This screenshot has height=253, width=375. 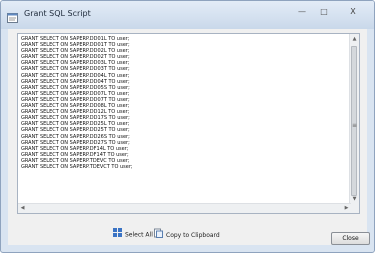 What do you see at coordinates (193, 235) in the screenshot?
I see `copy-to-clipboard-label: Copy to Clipboard` at bounding box center [193, 235].